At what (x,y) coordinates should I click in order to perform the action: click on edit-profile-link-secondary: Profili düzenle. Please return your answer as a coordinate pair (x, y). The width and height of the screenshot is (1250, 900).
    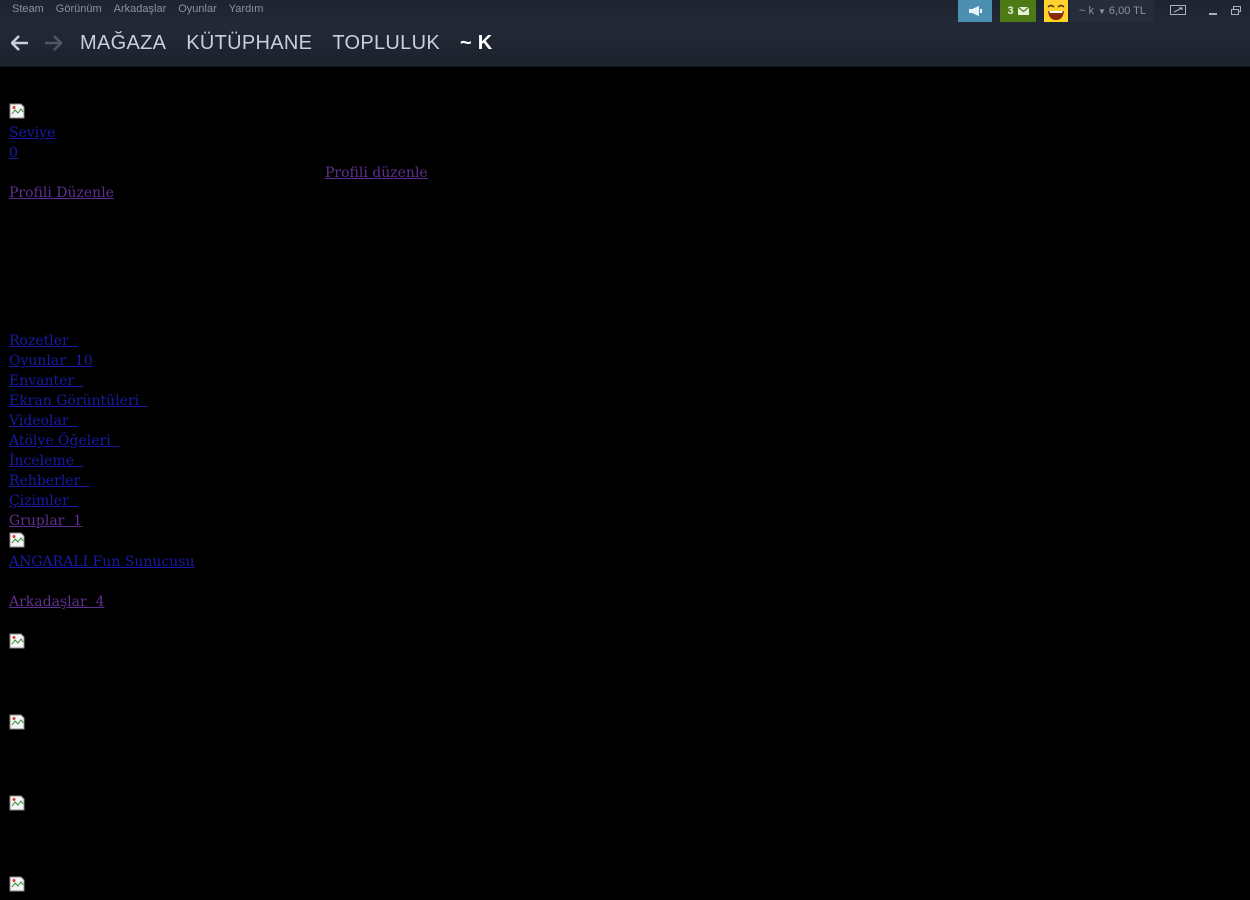
    Looking at the image, I should click on (376, 173).